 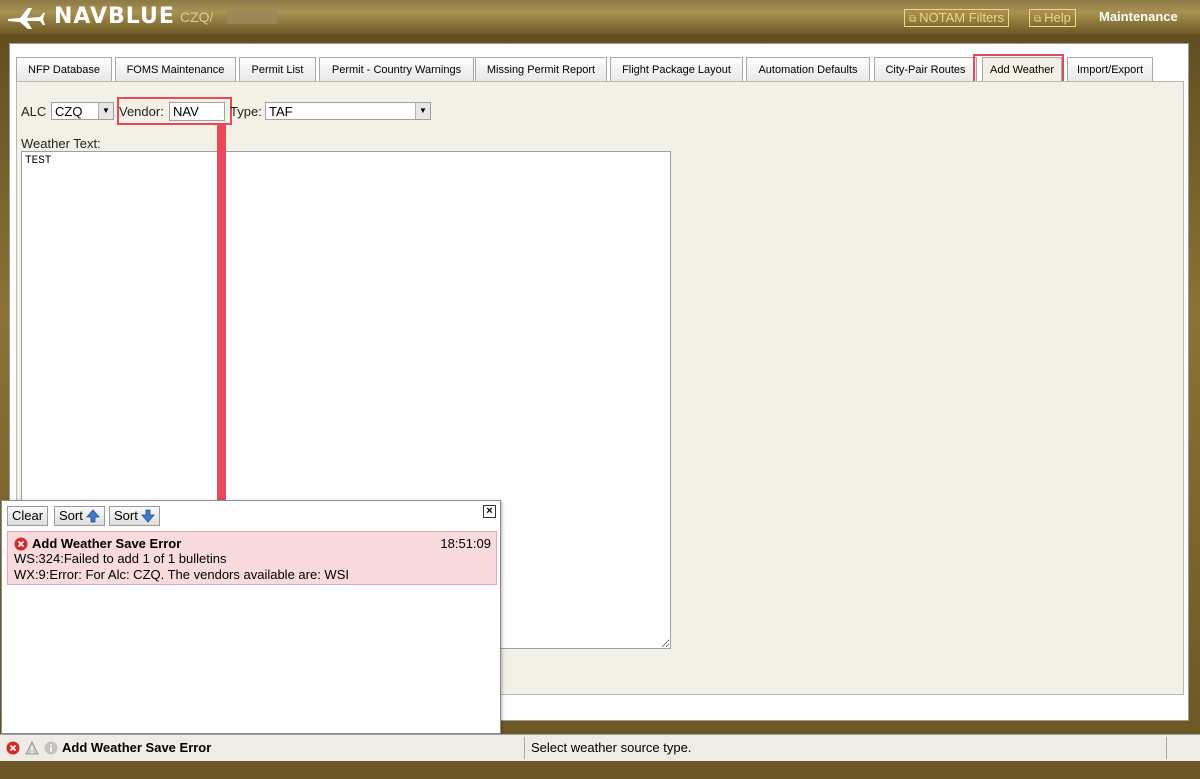 I want to click on type-select-value: TAF, so click(x=281, y=111).